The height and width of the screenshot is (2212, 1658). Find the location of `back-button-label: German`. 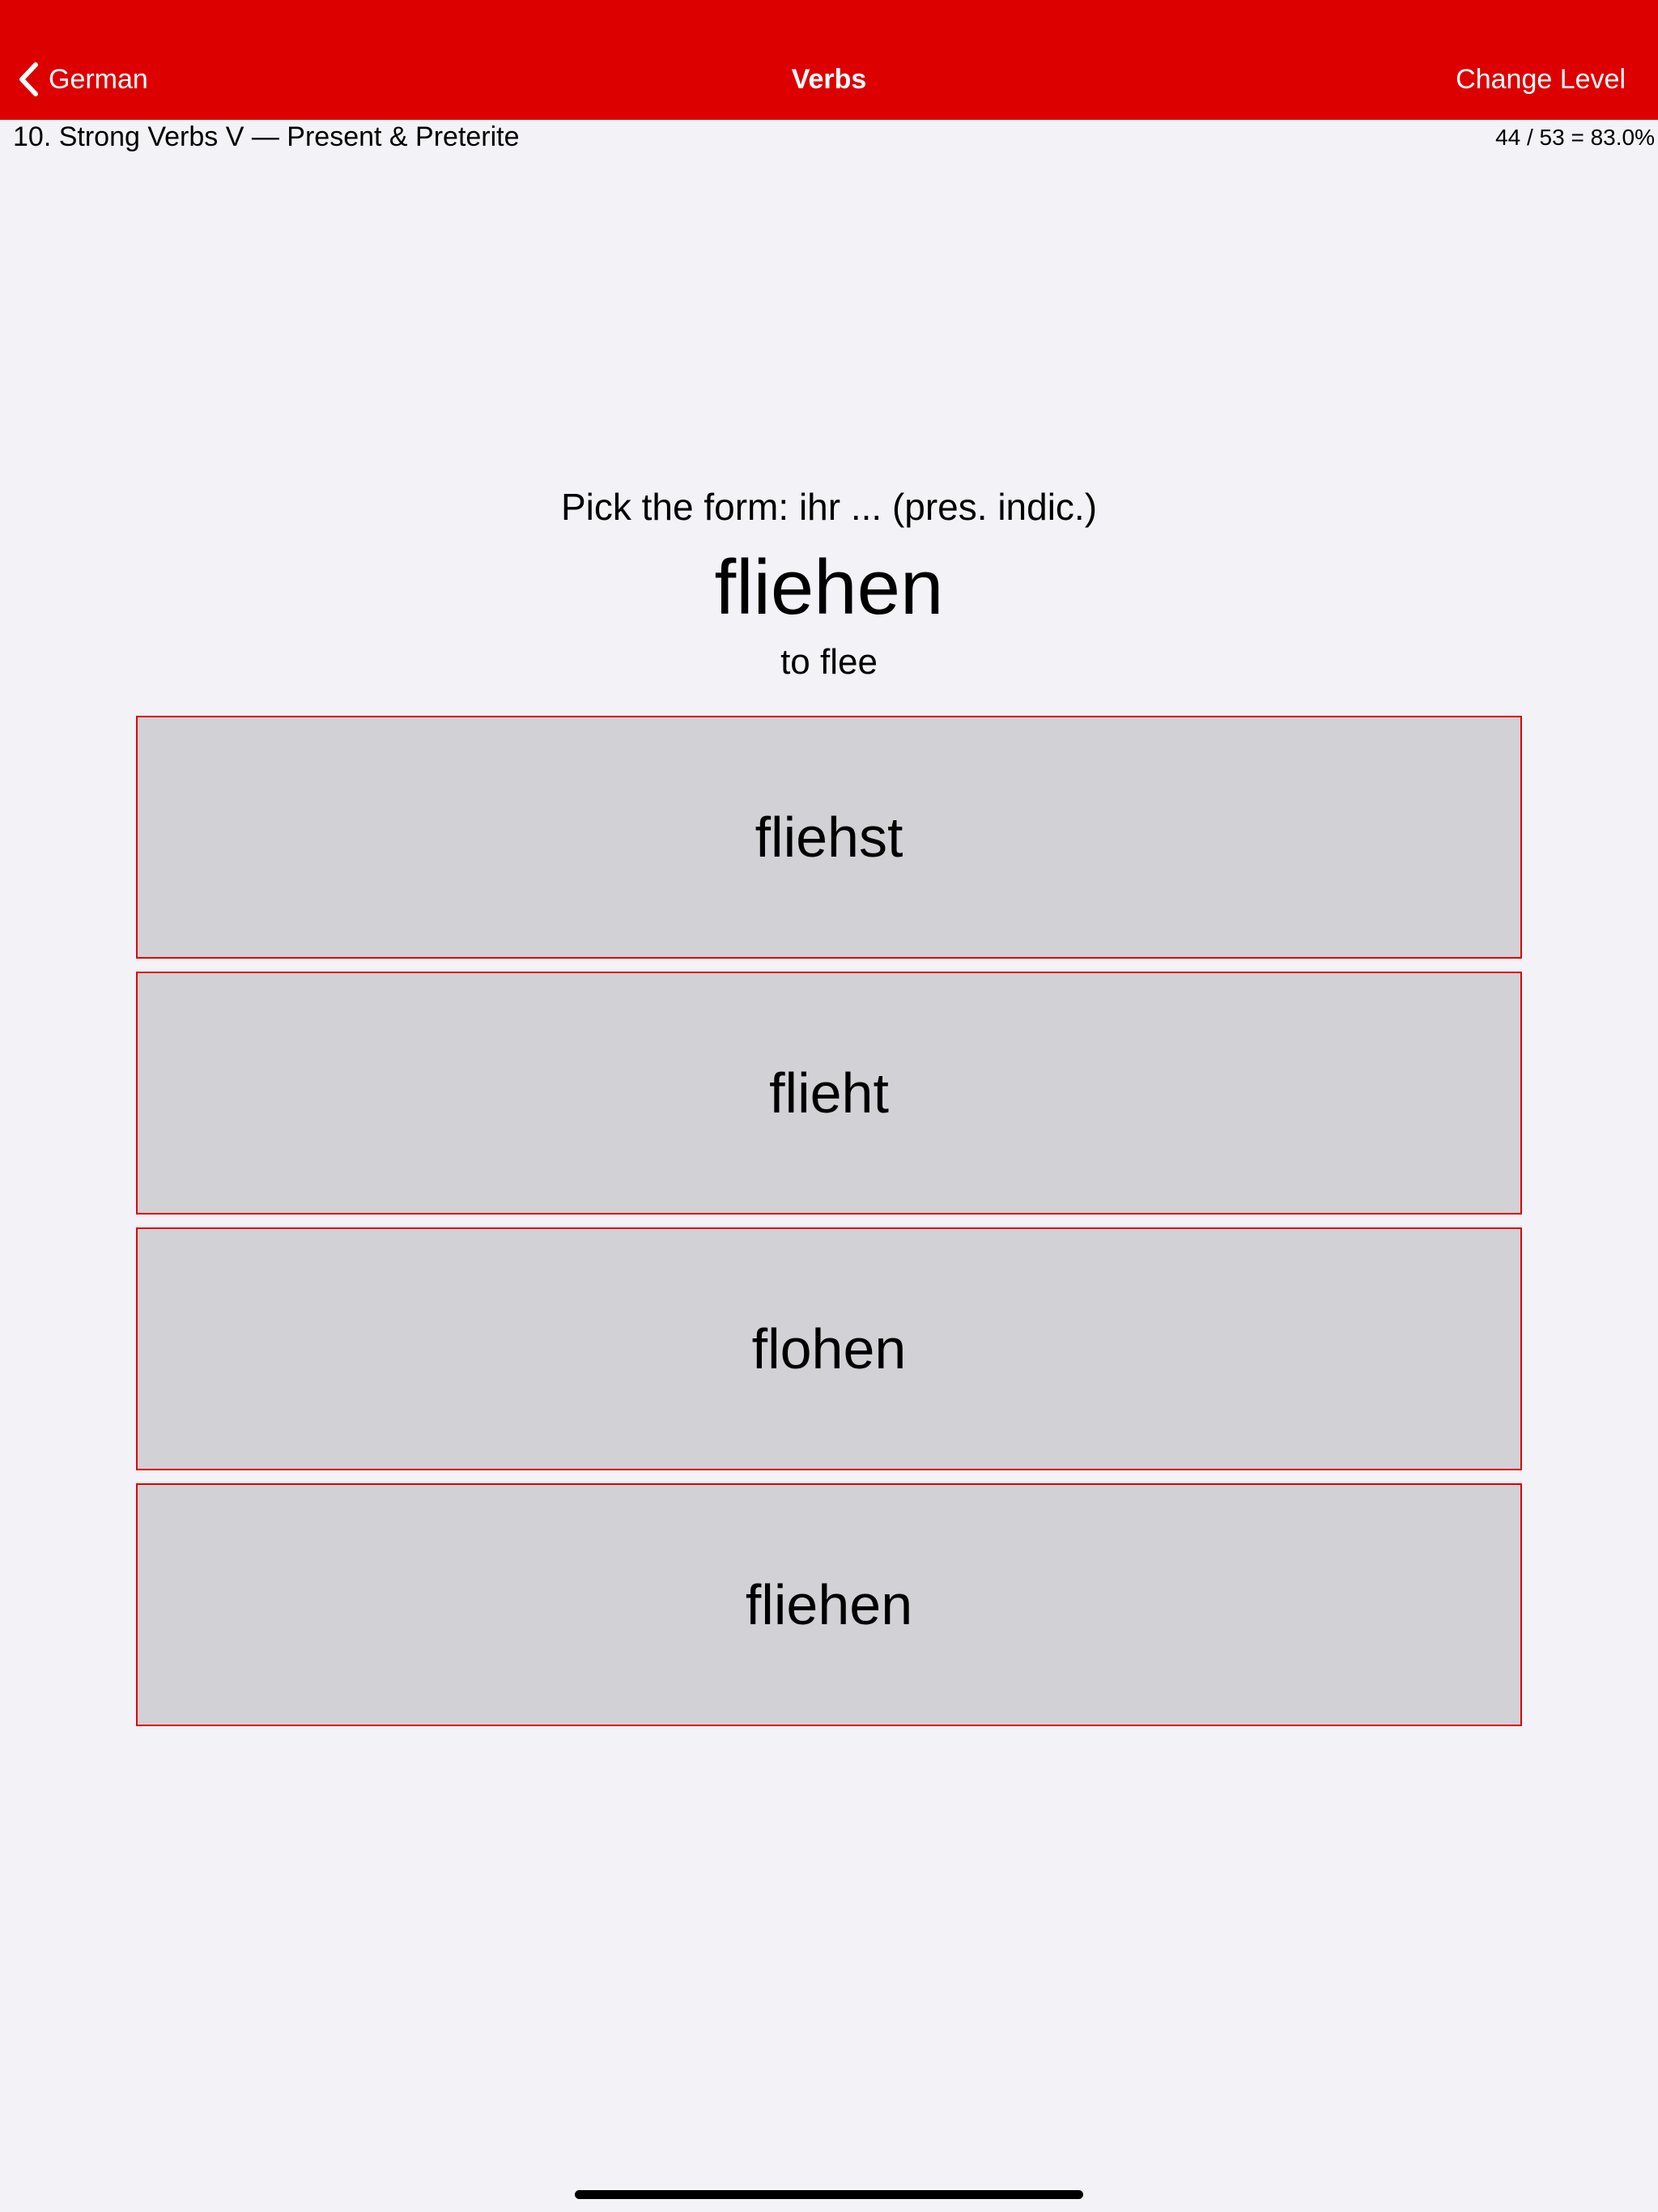

back-button-label: German is located at coordinates (98, 79).